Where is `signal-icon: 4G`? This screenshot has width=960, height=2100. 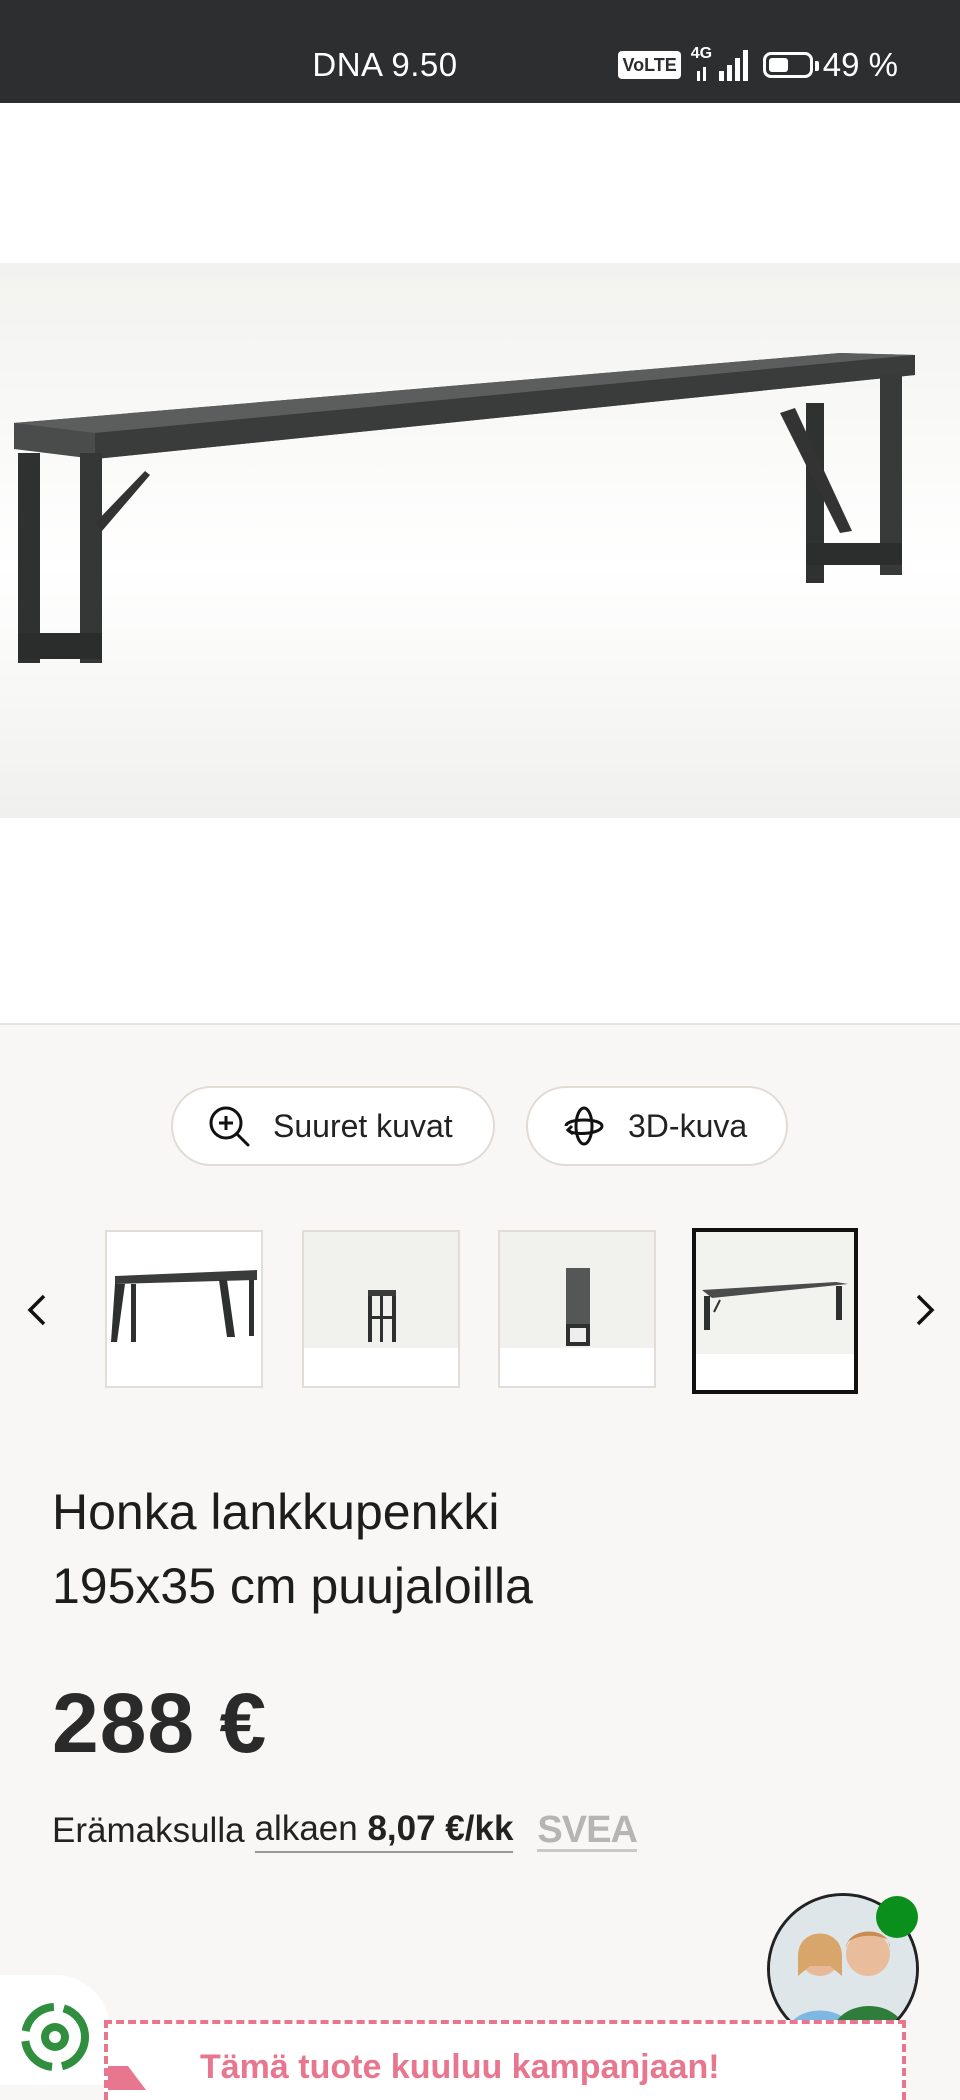 signal-icon: 4G is located at coordinates (722, 65).